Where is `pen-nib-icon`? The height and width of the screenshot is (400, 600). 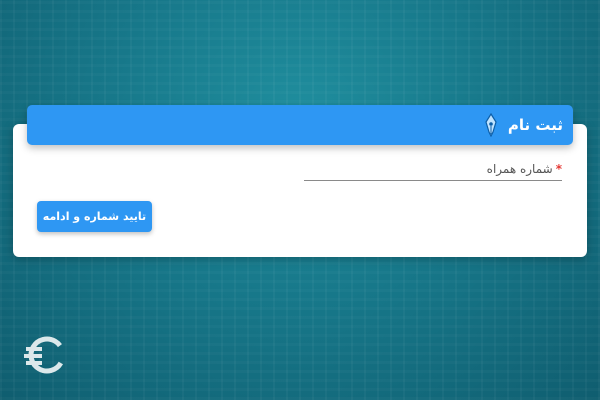 pen-nib-icon is located at coordinates (491, 125).